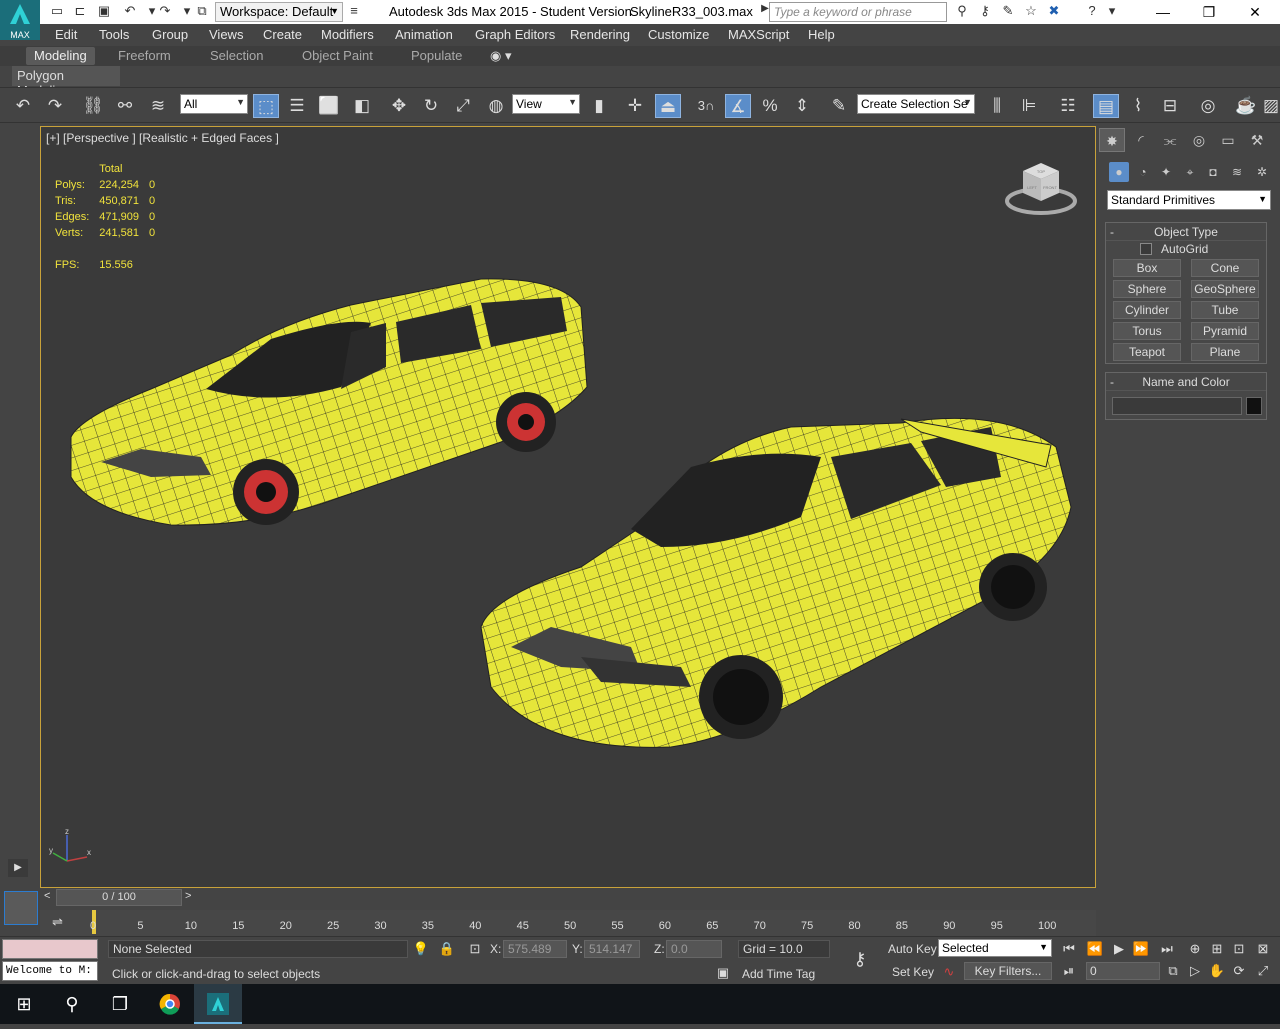 This screenshot has height=1029, width=1280. What do you see at coordinates (282, 34) in the screenshot?
I see `menu-create: Create` at bounding box center [282, 34].